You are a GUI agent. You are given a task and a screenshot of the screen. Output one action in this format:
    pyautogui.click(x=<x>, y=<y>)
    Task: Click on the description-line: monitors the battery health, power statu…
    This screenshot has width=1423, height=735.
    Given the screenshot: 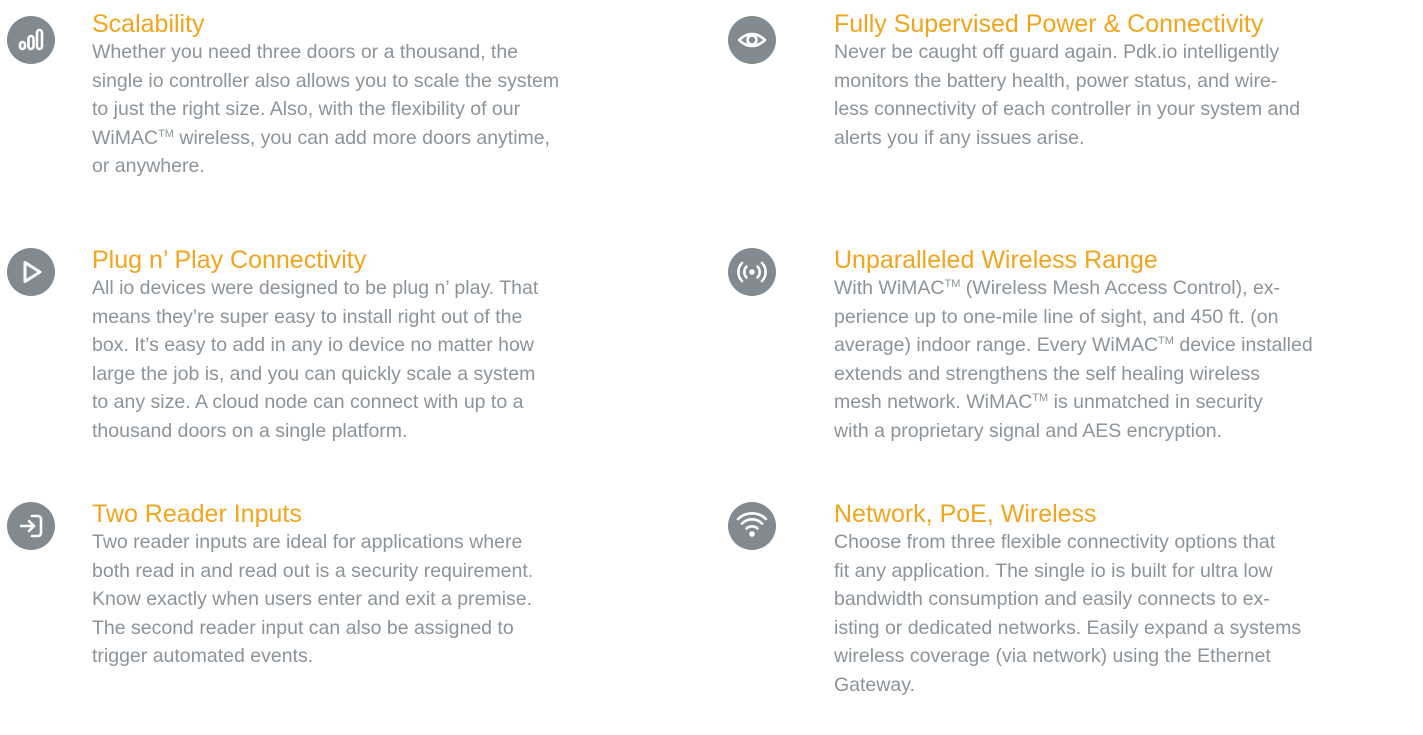 What is the action you would take?
    pyautogui.click(x=1056, y=80)
    